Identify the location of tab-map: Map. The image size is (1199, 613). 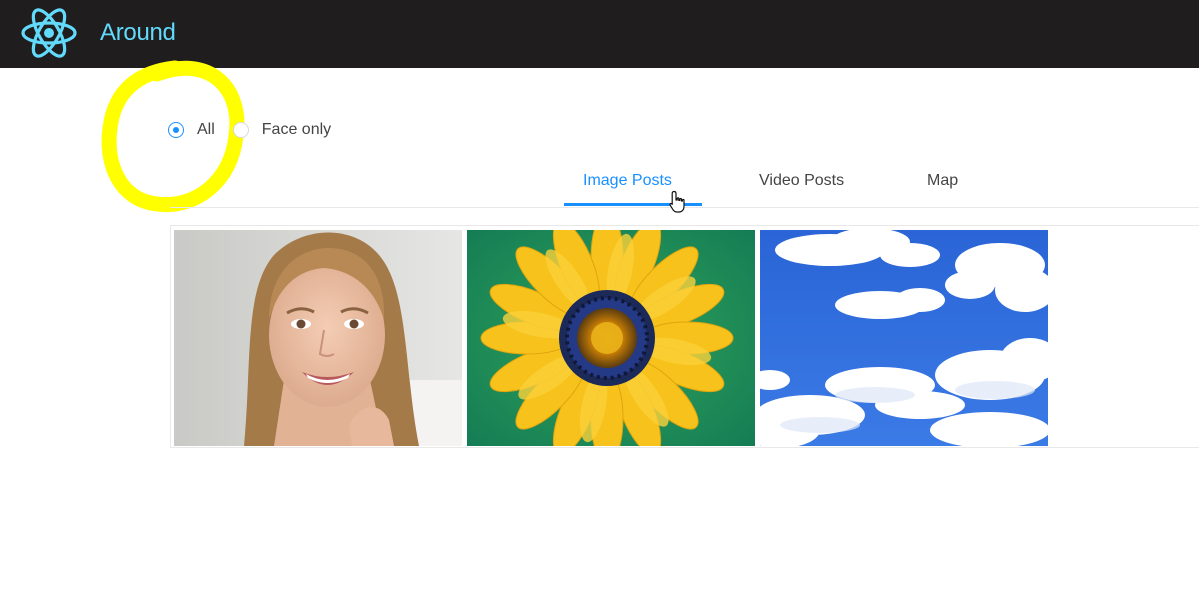
(942, 181).